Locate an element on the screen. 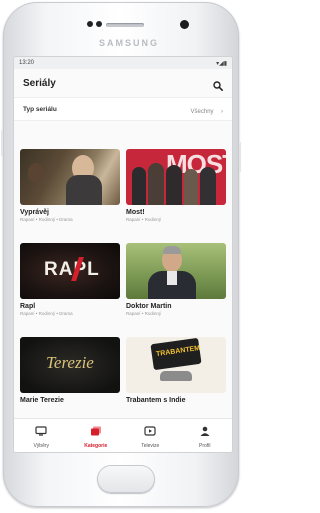 The image size is (320, 513). bottom-navigation: Výběry Kategorie Televize Profil is located at coordinates (123, 435).